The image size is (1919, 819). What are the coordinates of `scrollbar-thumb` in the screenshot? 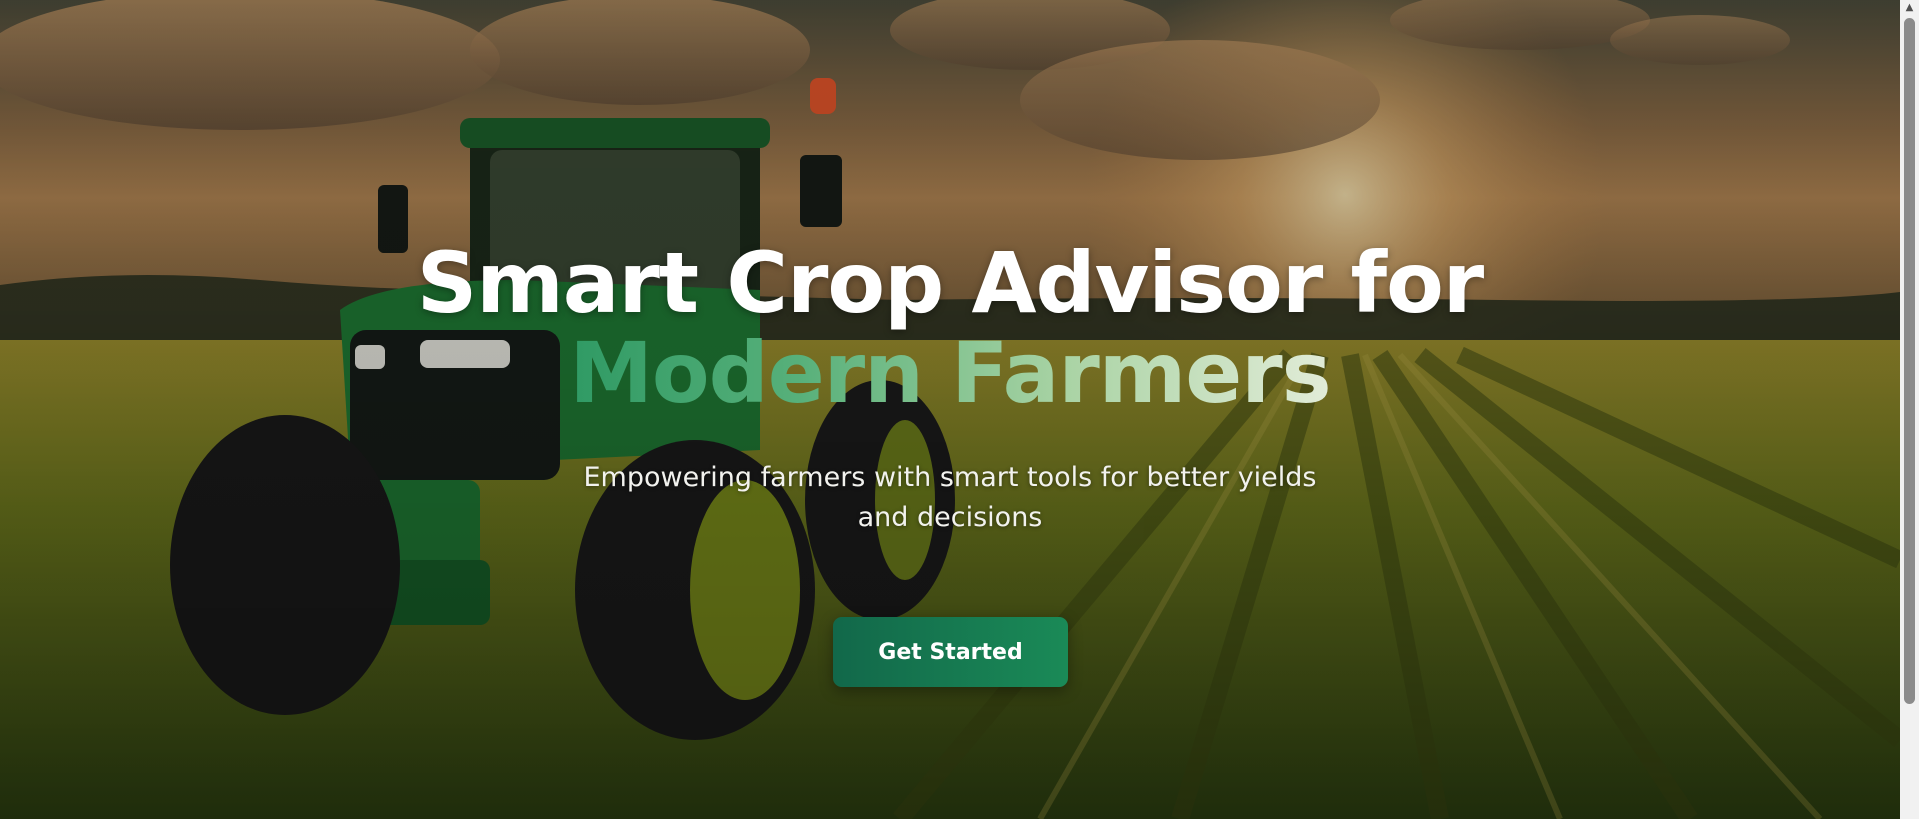 It's located at (1909, 361).